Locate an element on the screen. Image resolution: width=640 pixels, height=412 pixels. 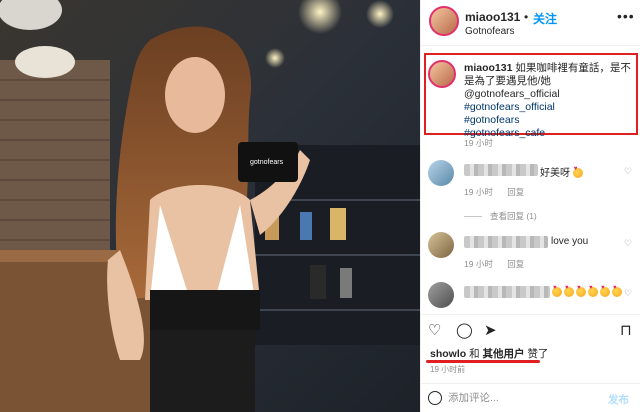
other-likers-link: 其他用户 is located at coordinates (504, 354).